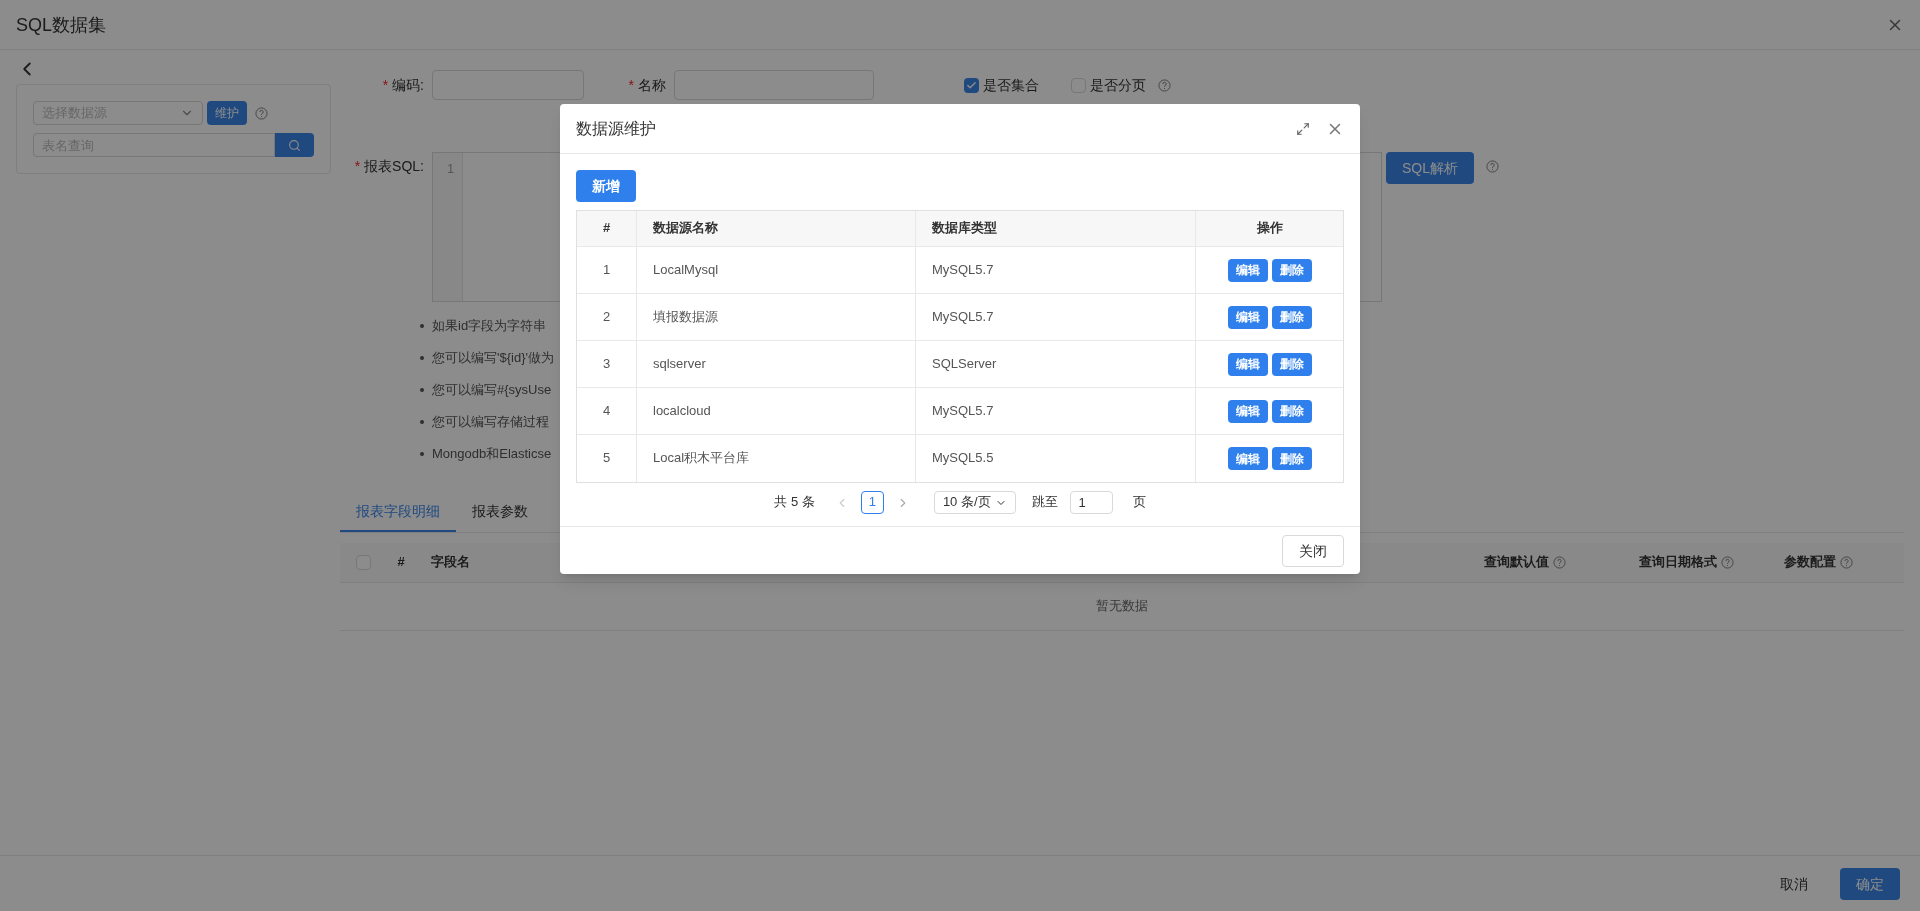 The height and width of the screenshot is (911, 1920). I want to click on checkbox-label: 是否集合, so click(1011, 85).